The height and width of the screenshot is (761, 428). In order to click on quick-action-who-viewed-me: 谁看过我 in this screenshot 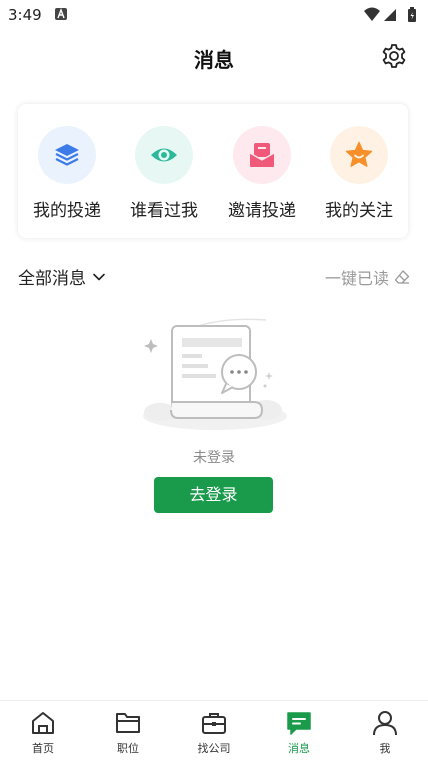, I will do `click(164, 173)`.